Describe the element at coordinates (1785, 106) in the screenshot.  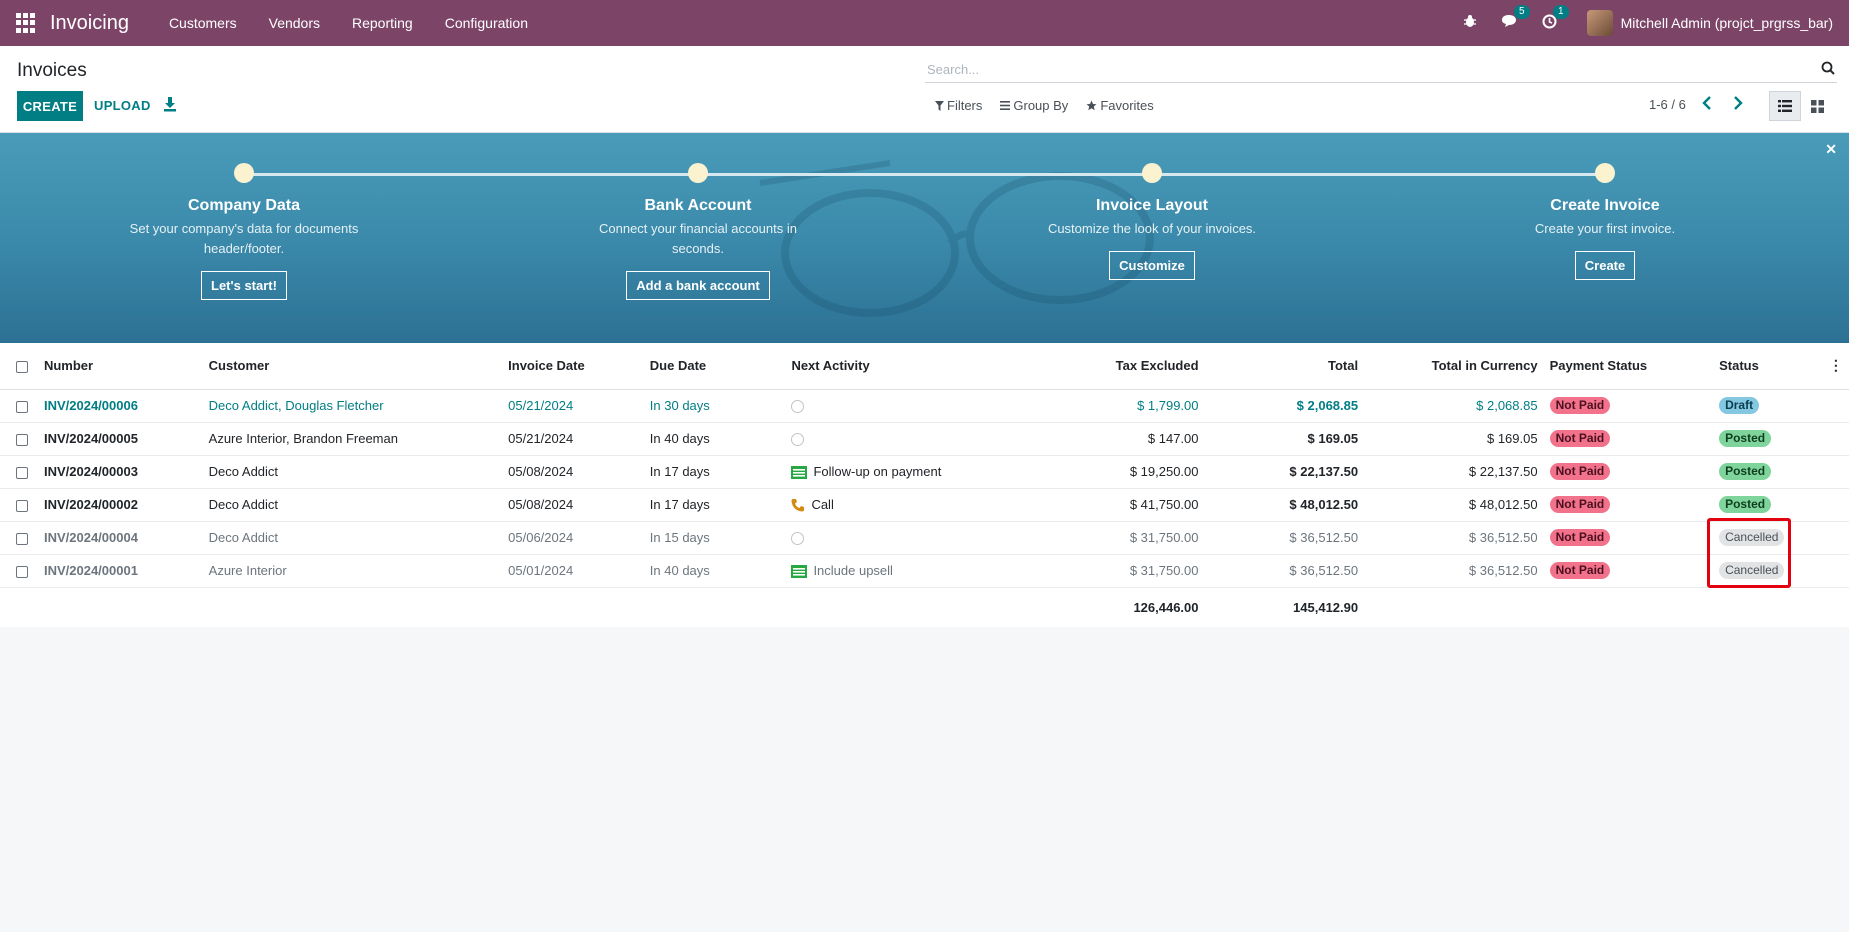
I see `list-view-button` at that location.